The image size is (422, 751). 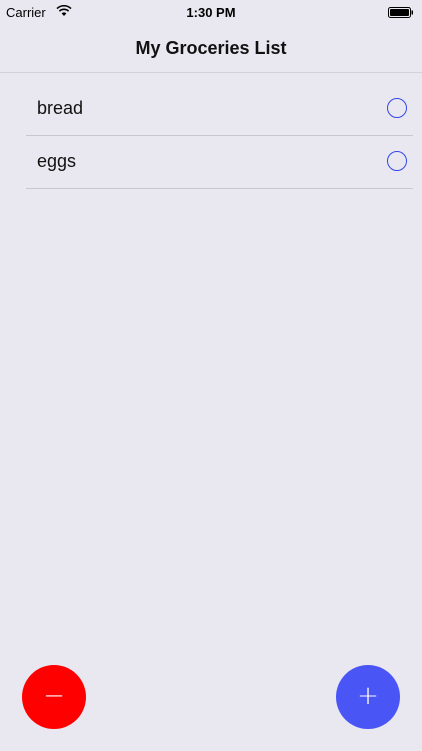 What do you see at coordinates (54, 697) in the screenshot?
I see `remove-item-button: −` at bounding box center [54, 697].